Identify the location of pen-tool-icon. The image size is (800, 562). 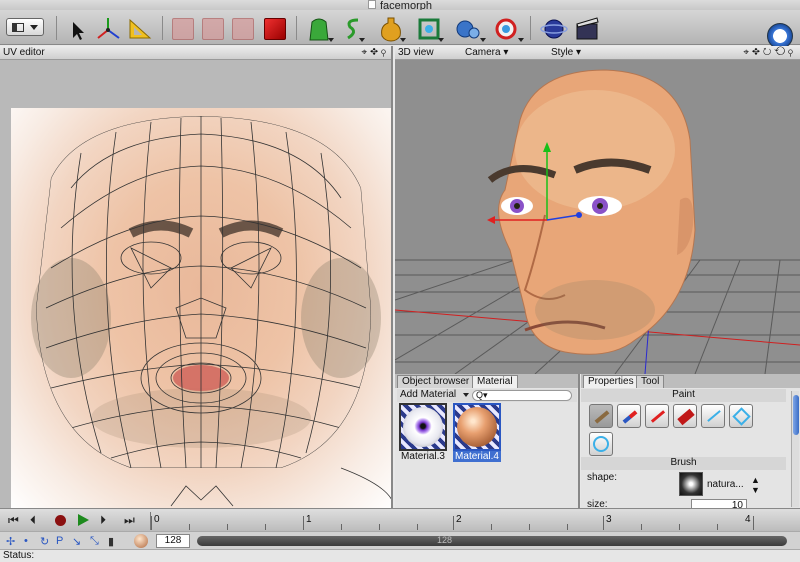
(657, 416).